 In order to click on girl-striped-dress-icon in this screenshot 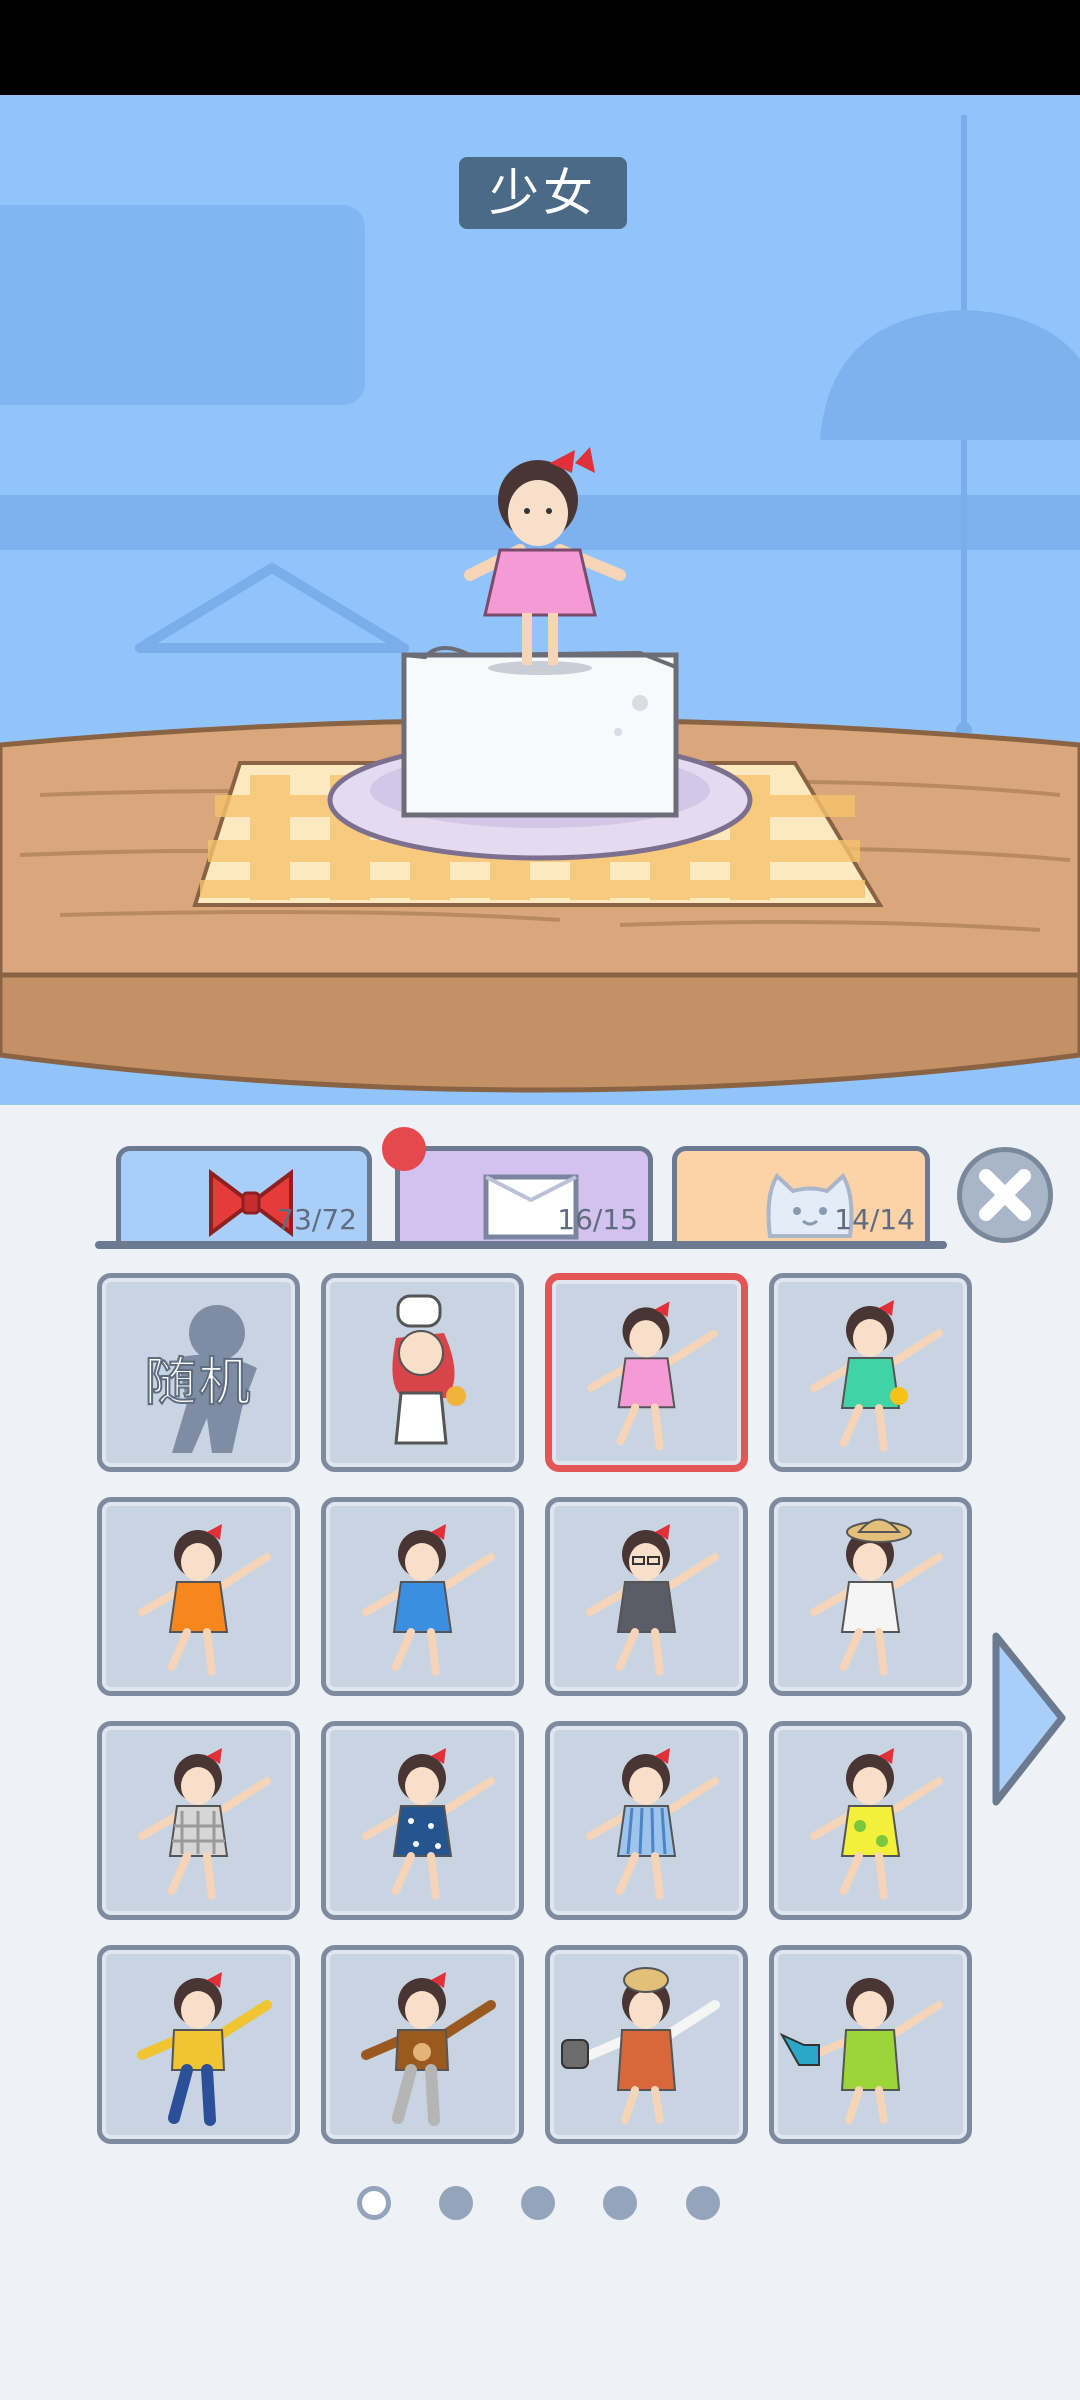, I will do `click(652, 1824)`.